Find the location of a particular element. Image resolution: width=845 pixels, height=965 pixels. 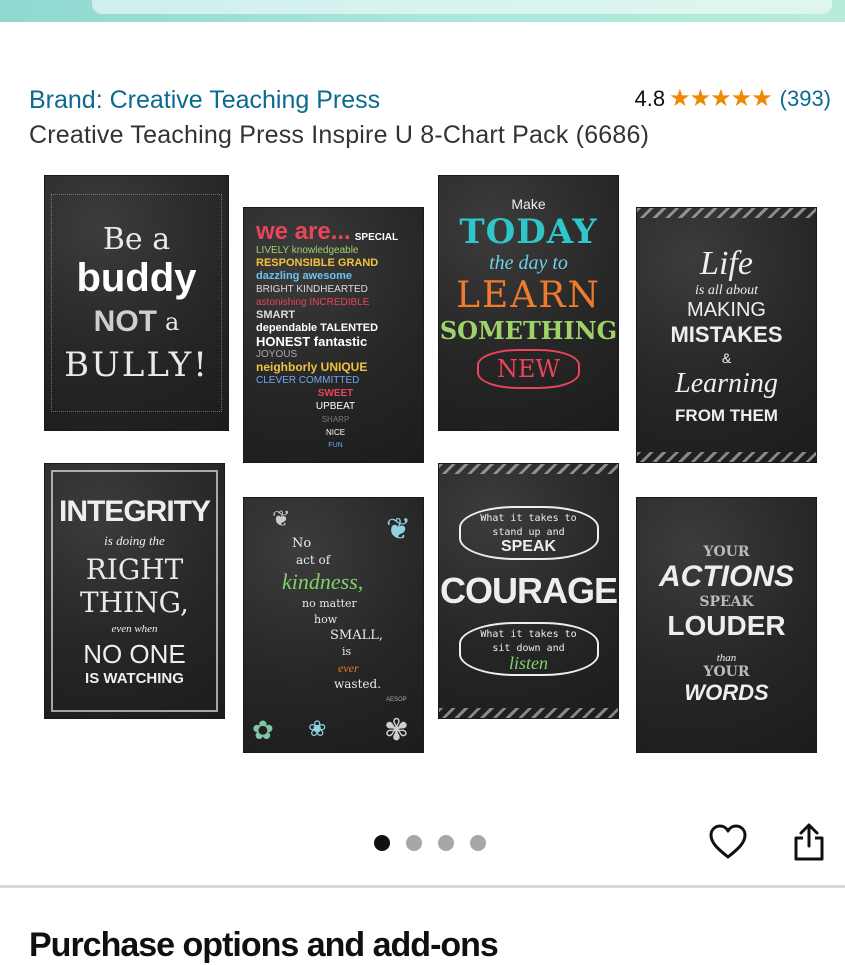

poster-text: IS WATCHING is located at coordinates (134, 678).